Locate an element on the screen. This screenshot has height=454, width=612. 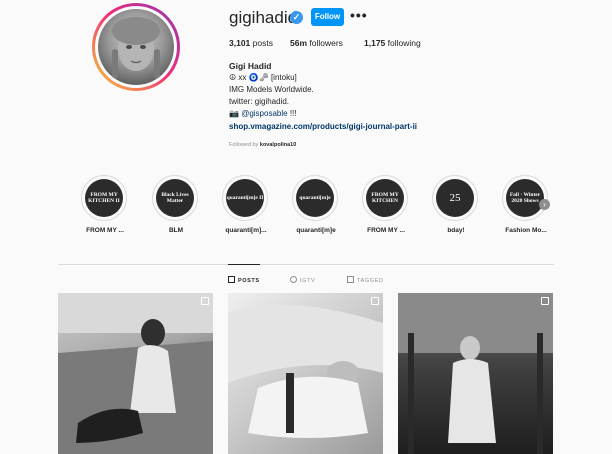
followers-label: followers is located at coordinates (326, 43).